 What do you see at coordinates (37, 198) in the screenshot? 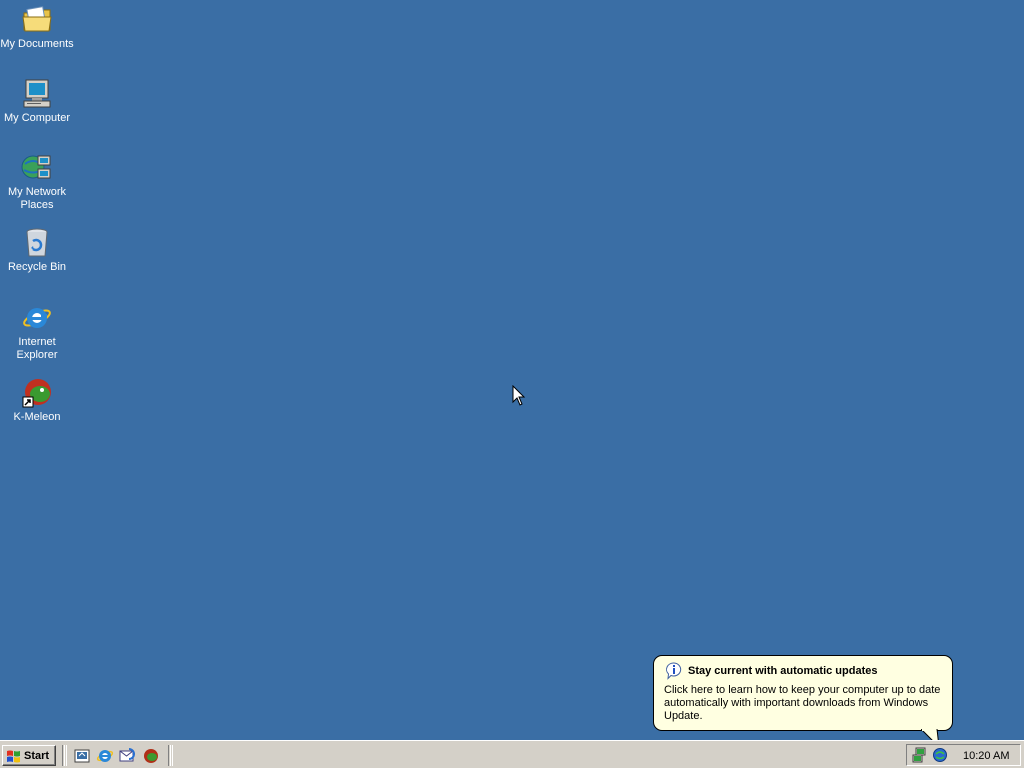
I see `desktop-icon-label: My Network Places` at bounding box center [37, 198].